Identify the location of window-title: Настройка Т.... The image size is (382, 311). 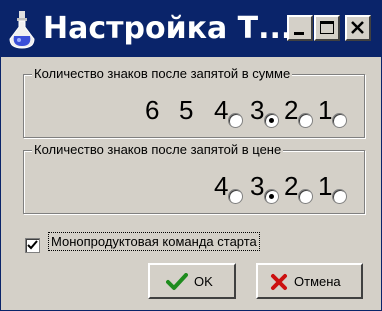
(168, 28).